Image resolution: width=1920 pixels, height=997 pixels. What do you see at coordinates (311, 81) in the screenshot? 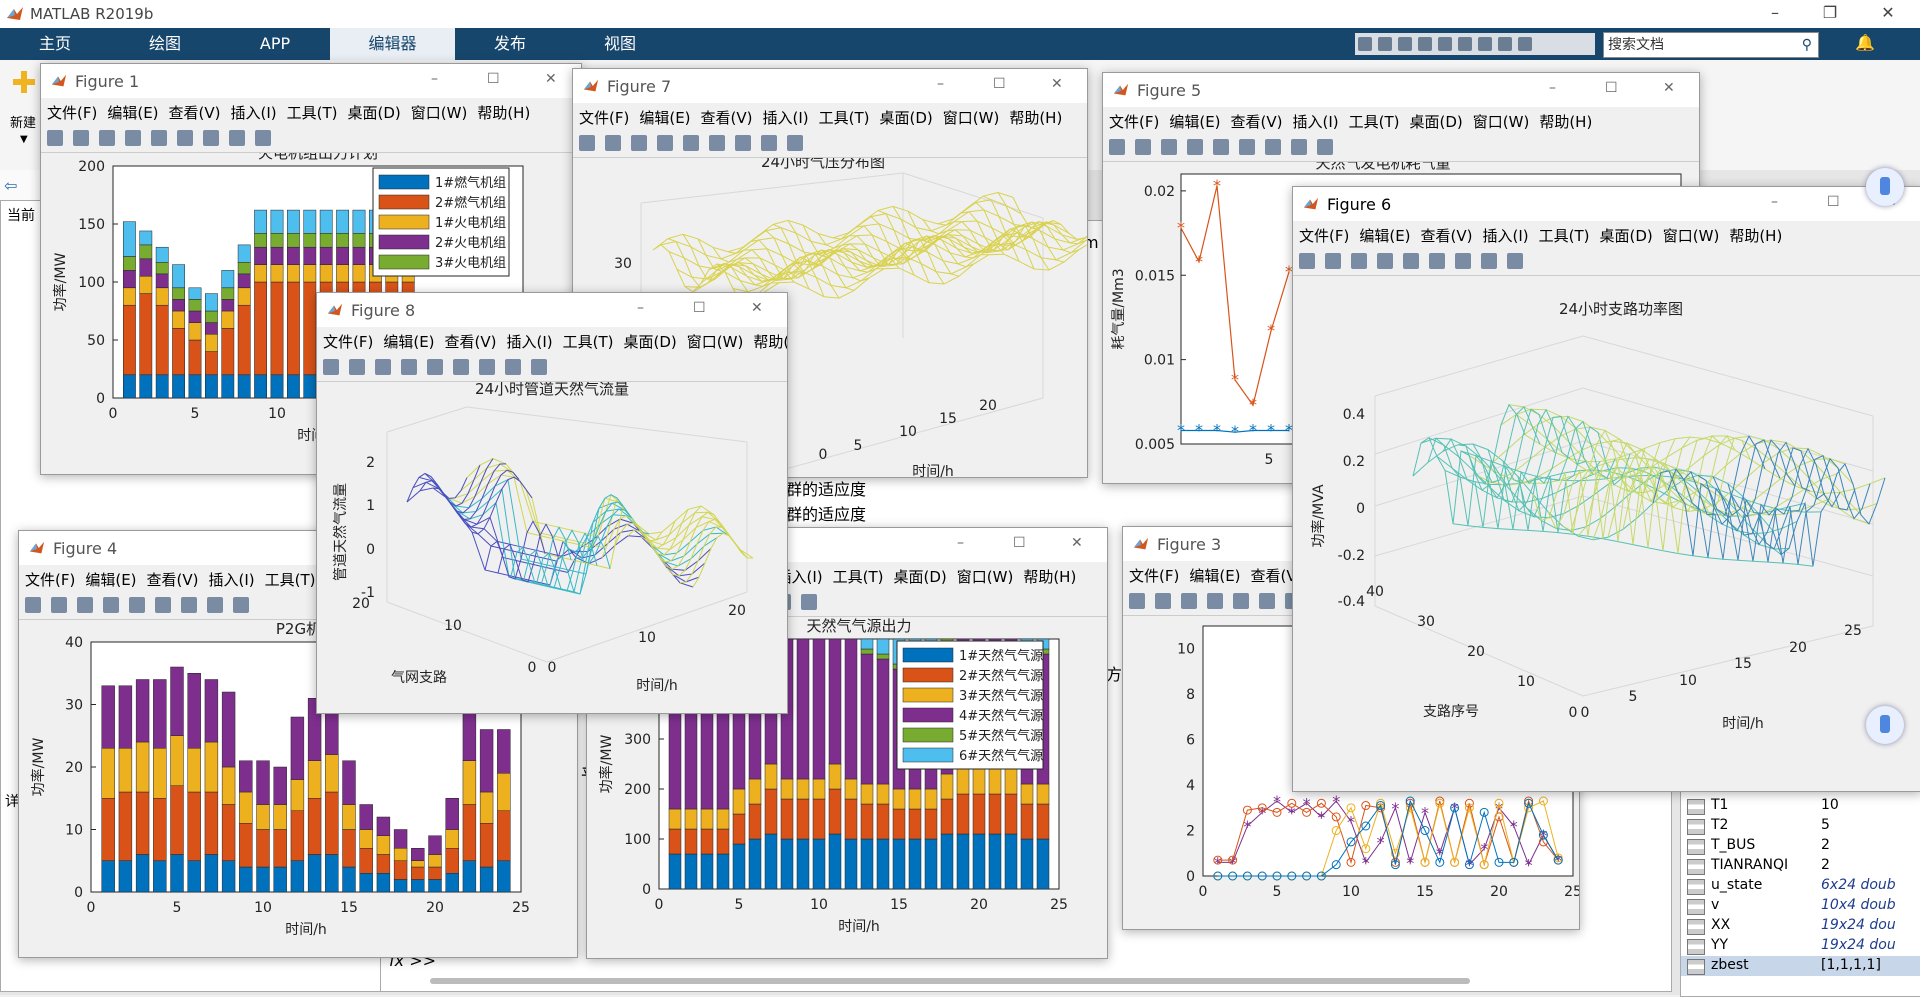
I see `figure-title-bar: Figure 1 – ☐ ✕` at bounding box center [311, 81].